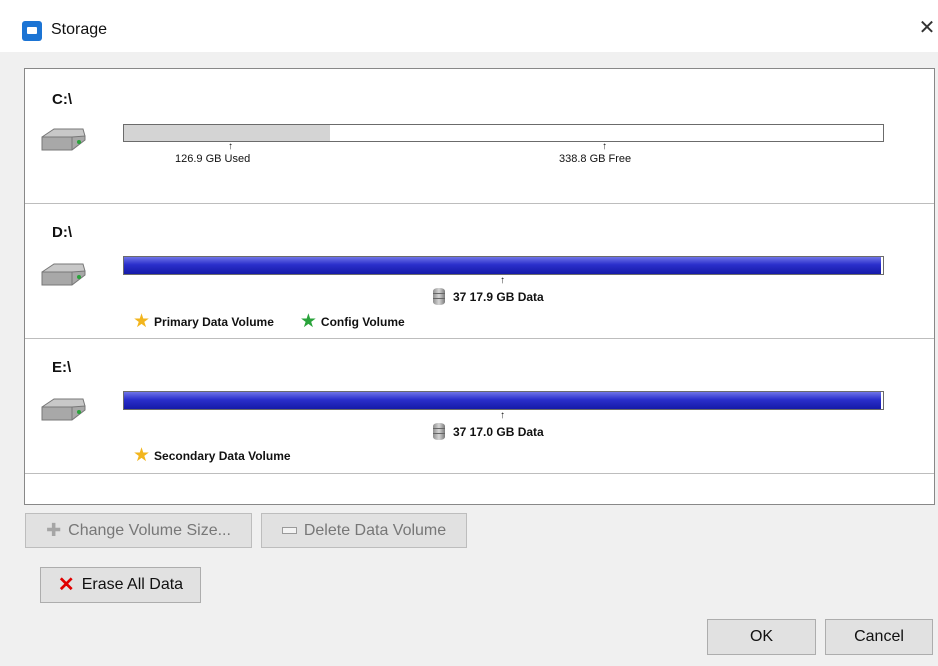 This screenshot has height=666, width=938. I want to click on secondary-data-volume-tag: ★ Secondary Data Volume, so click(212, 455).